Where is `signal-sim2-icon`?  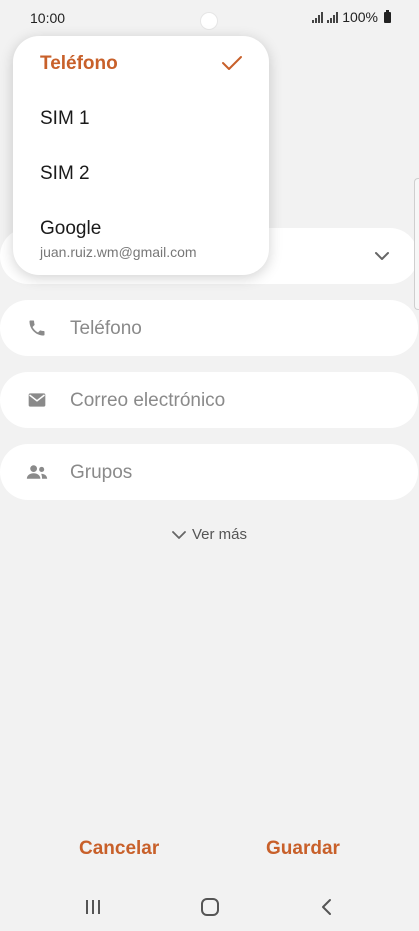 signal-sim2-icon is located at coordinates (333, 17).